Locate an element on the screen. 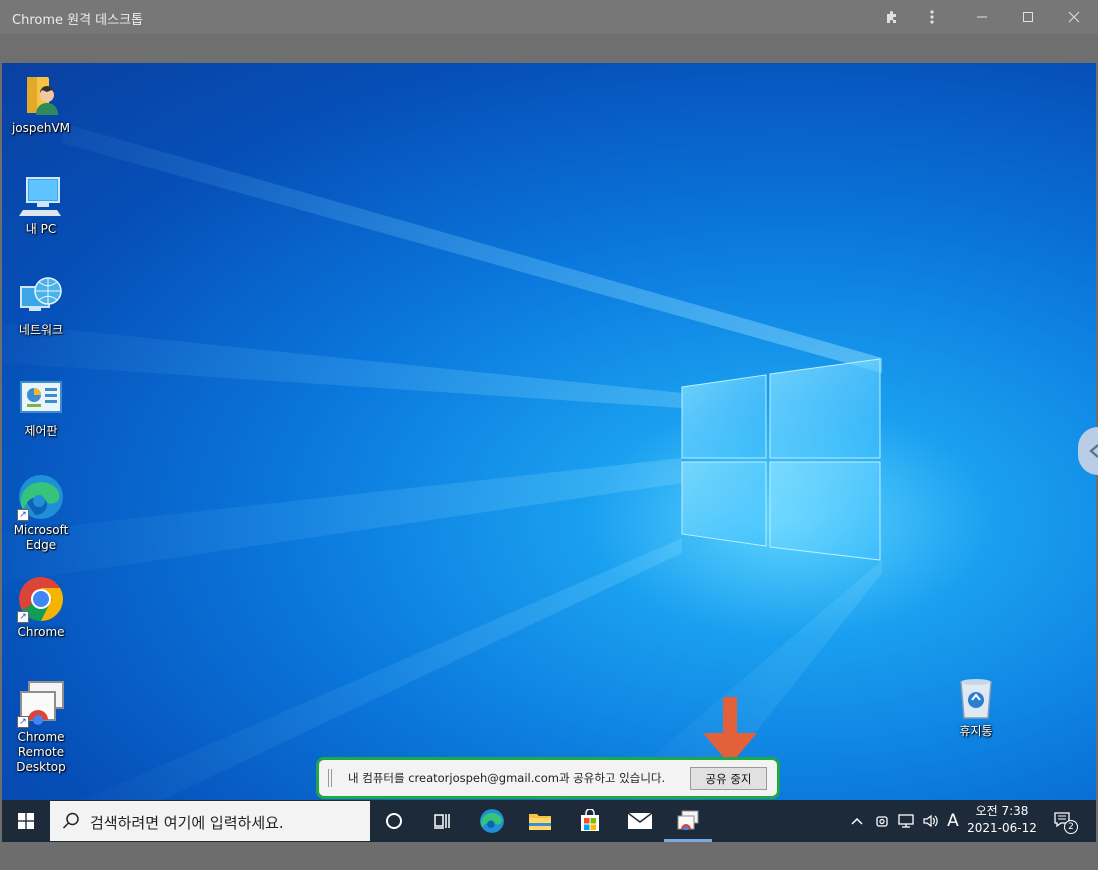  windows-logo-wallpaper is located at coordinates (781, 459).